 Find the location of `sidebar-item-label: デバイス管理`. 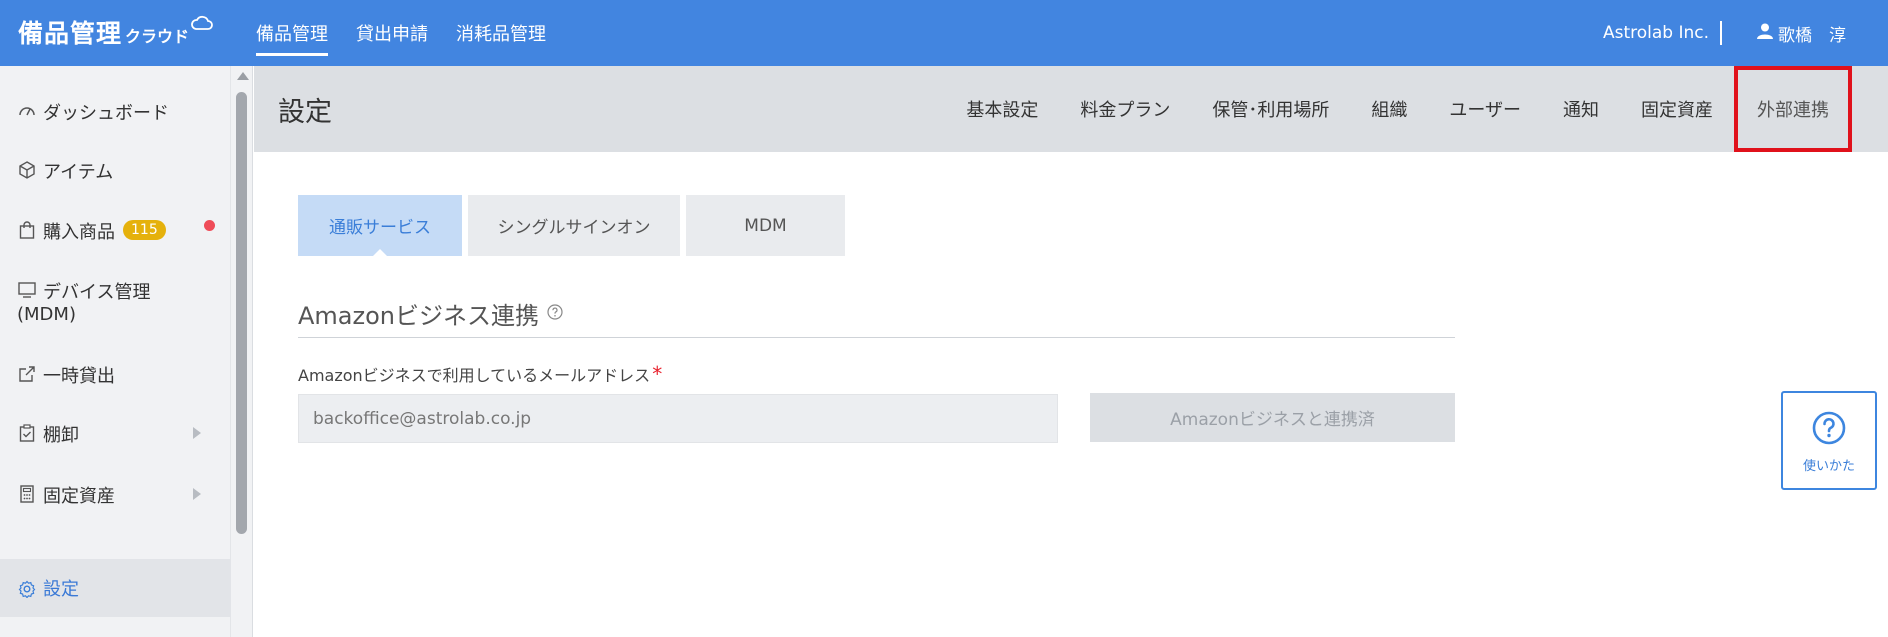

sidebar-item-label: デバイス管理 is located at coordinates (97, 292).